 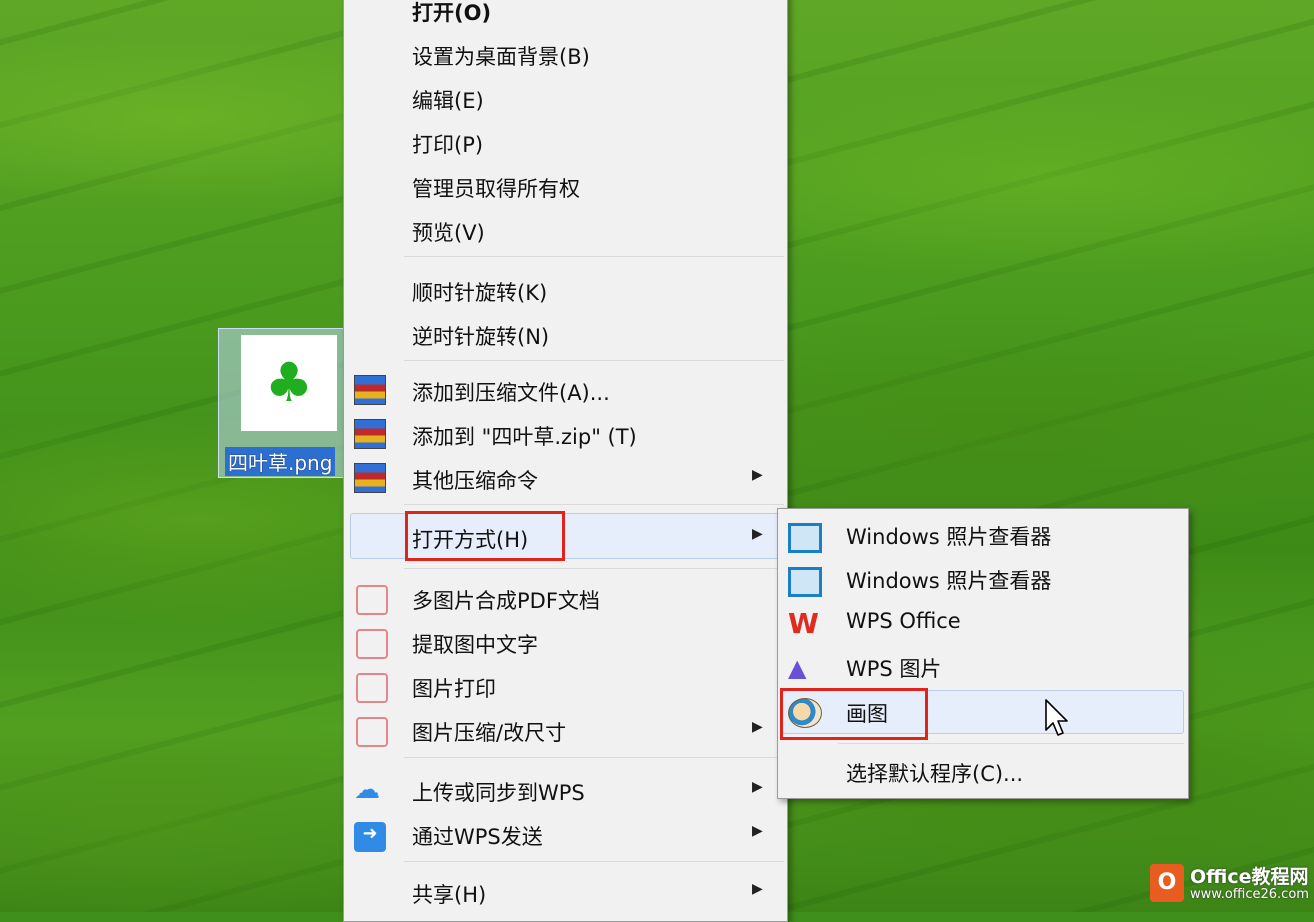 What do you see at coordinates (565, 143) in the screenshot?
I see `menu-item-print: 打印(P)` at bounding box center [565, 143].